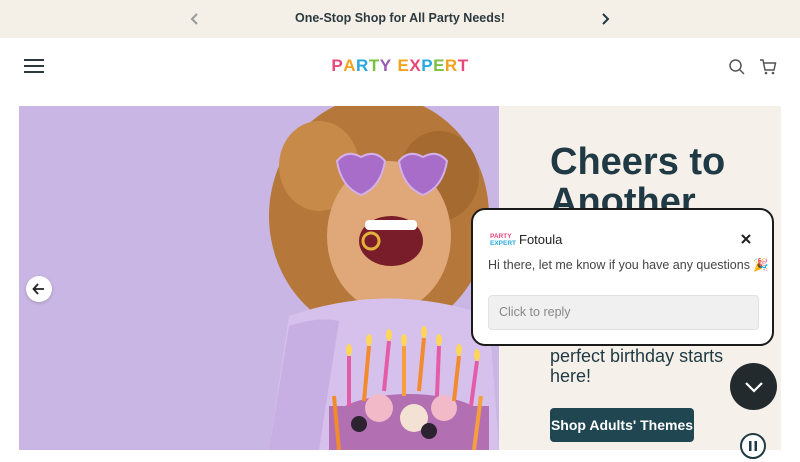 This screenshot has width=800, height=462. I want to click on slide-prev-button, so click(39, 289).